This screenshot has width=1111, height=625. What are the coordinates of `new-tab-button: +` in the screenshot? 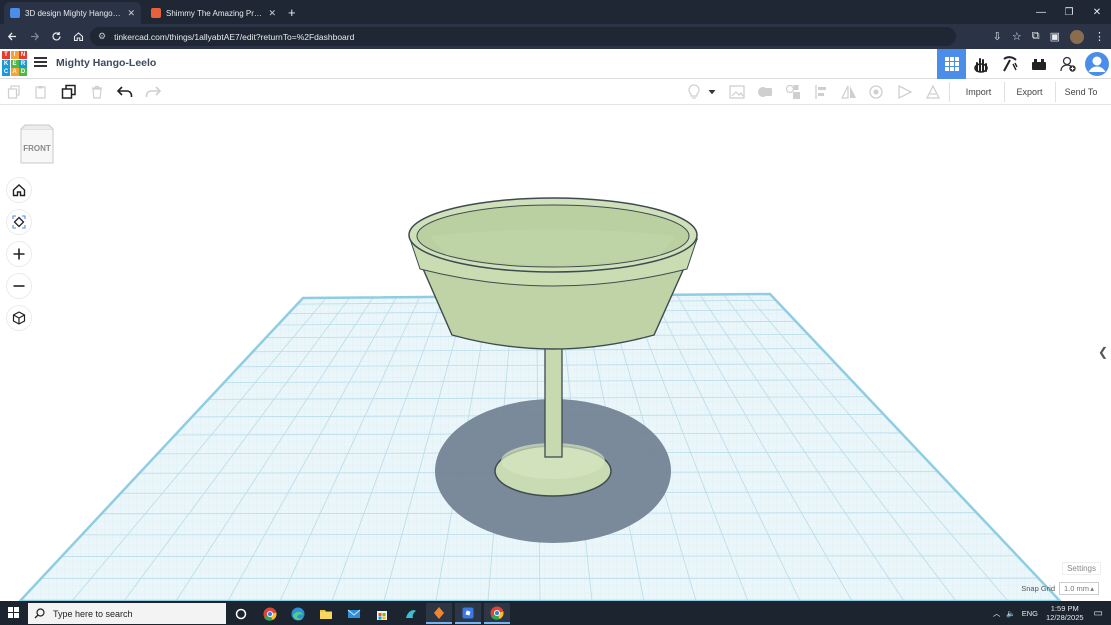 It's located at (292, 12).